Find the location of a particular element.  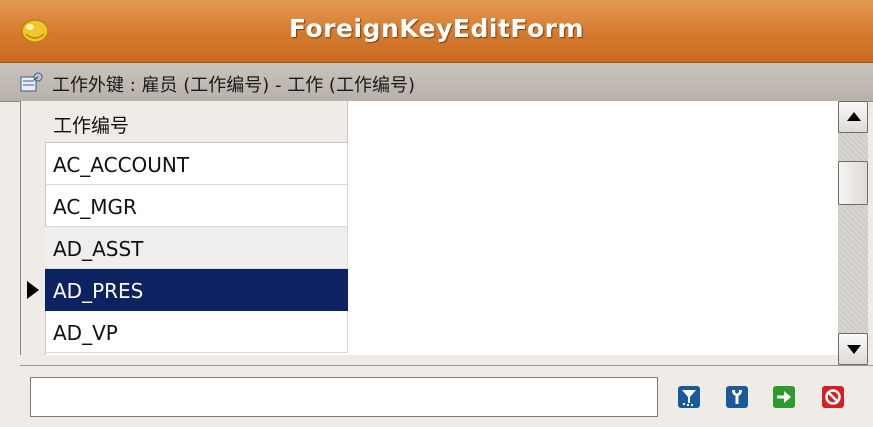

title-bar: ForeignKeyEditForm is located at coordinates (436, 31).